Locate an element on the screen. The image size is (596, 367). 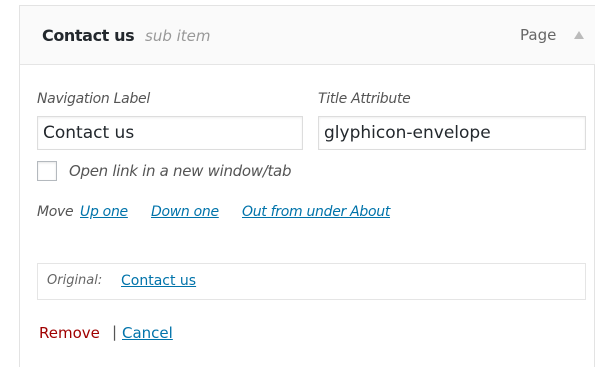
move-up-one-link: Up one is located at coordinates (104, 212).